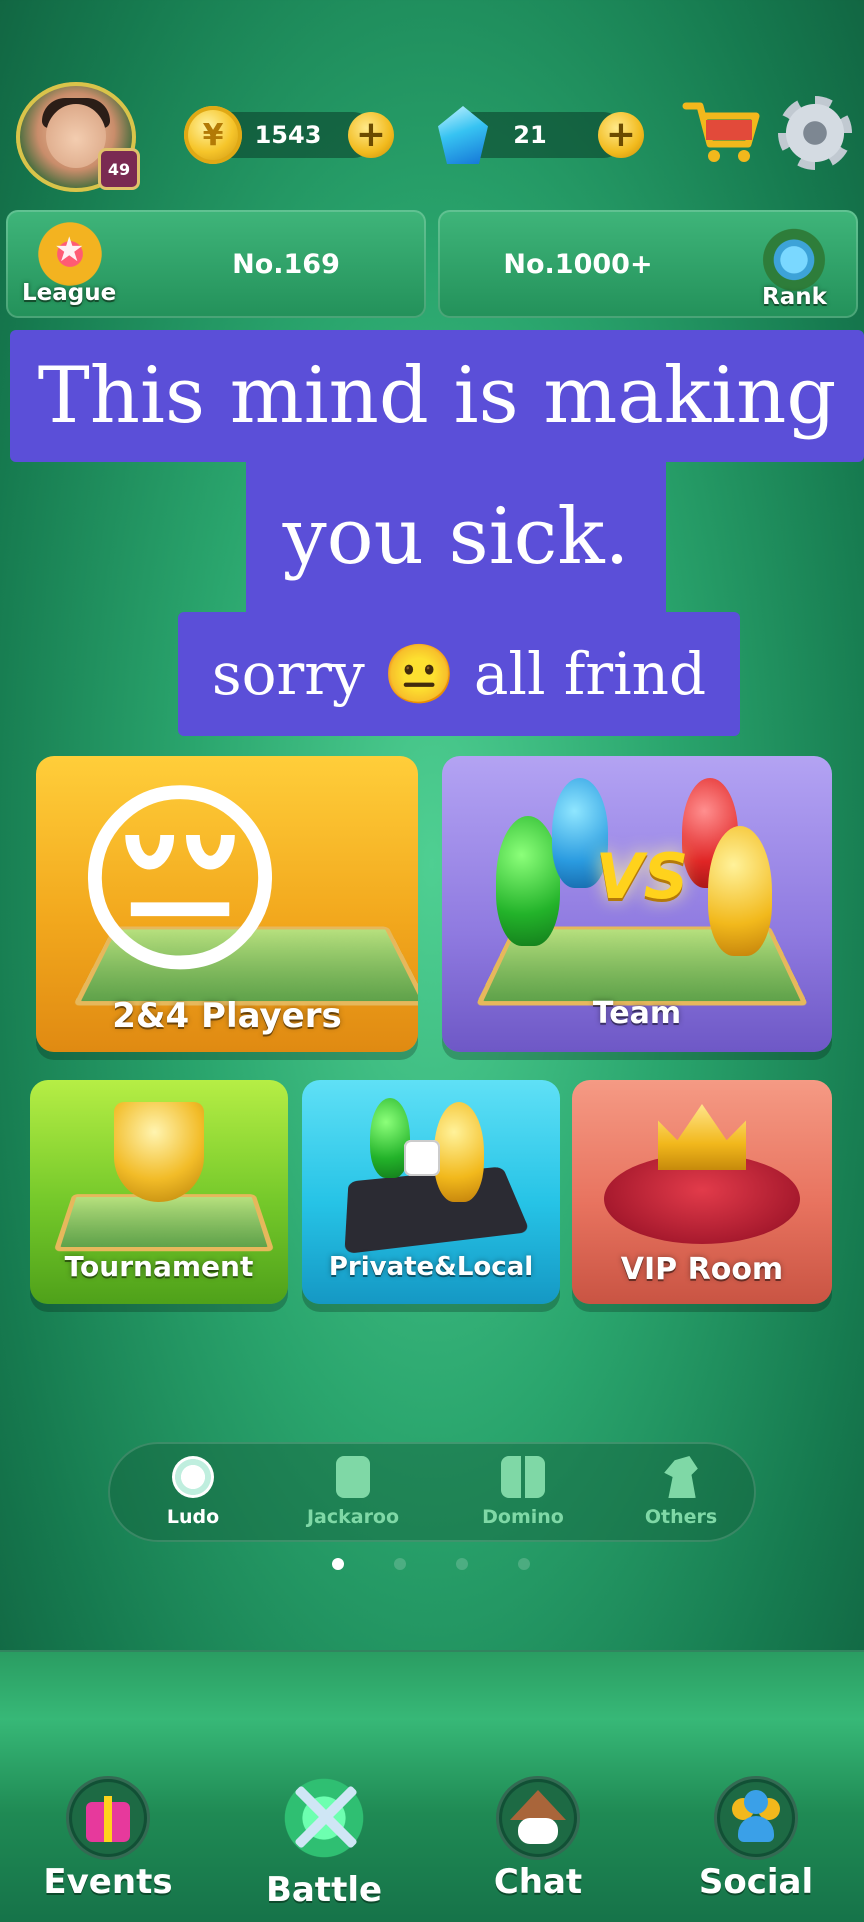 The height and width of the screenshot is (1922, 864). Describe the element at coordinates (642, 876) in the screenshot. I see `vs-emblem: VS` at that location.